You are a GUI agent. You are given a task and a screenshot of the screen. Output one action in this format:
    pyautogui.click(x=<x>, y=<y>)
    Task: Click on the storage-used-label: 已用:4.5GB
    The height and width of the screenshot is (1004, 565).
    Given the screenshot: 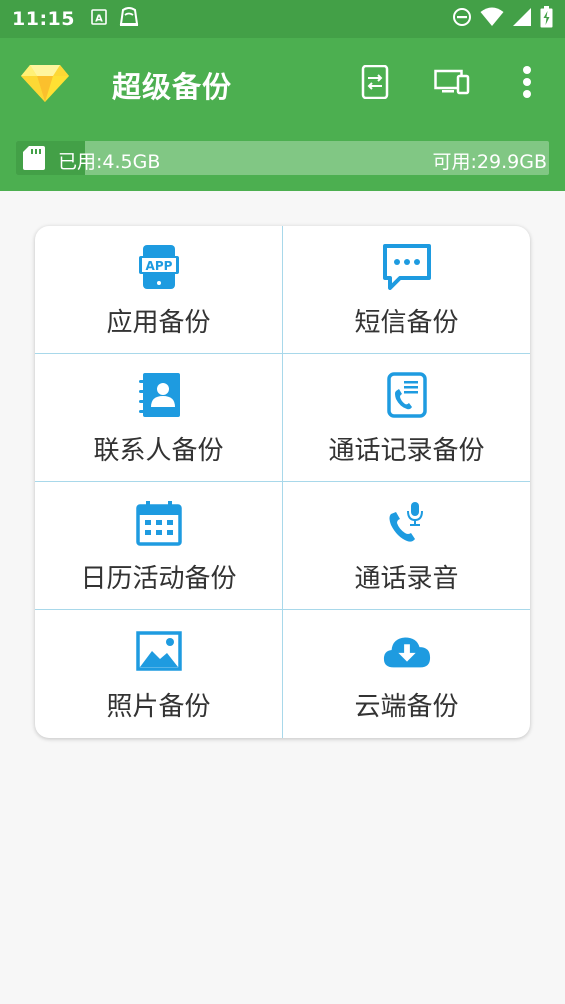 What is the action you would take?
    pyautogui.click(x=109, y=162)
    